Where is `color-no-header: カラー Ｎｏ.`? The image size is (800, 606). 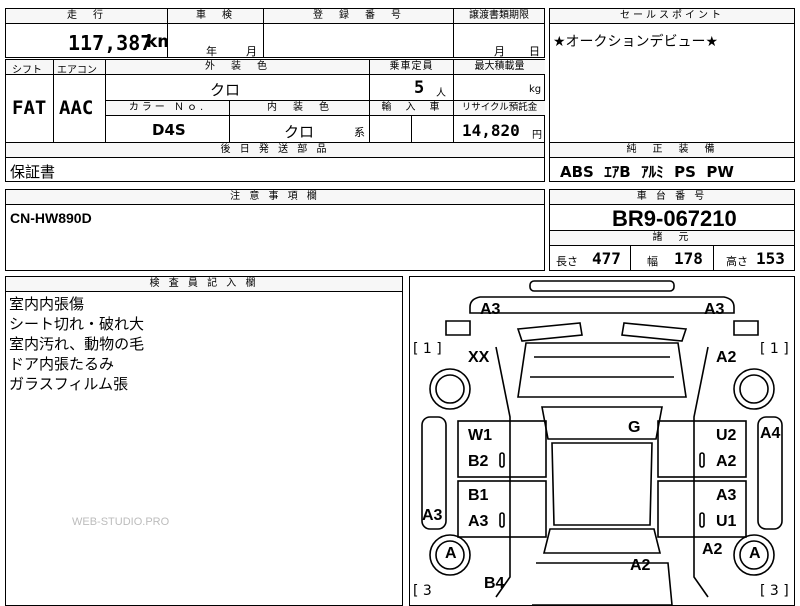 color-no-header: カラー Ｎｏ. is located at coordinates (168, 108).